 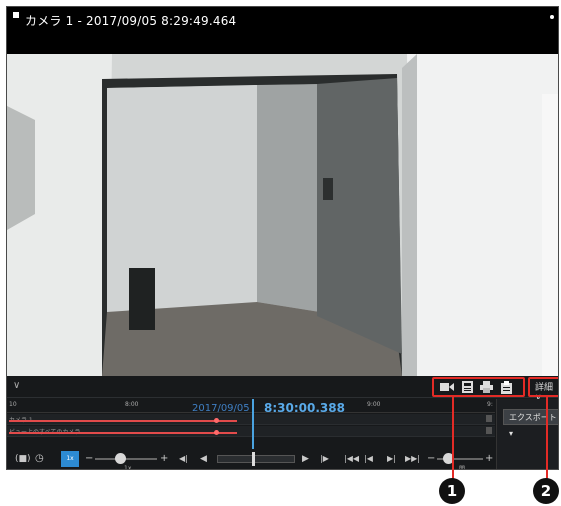 I want to click on camera-flag-icon, so click(x=16, y=15).